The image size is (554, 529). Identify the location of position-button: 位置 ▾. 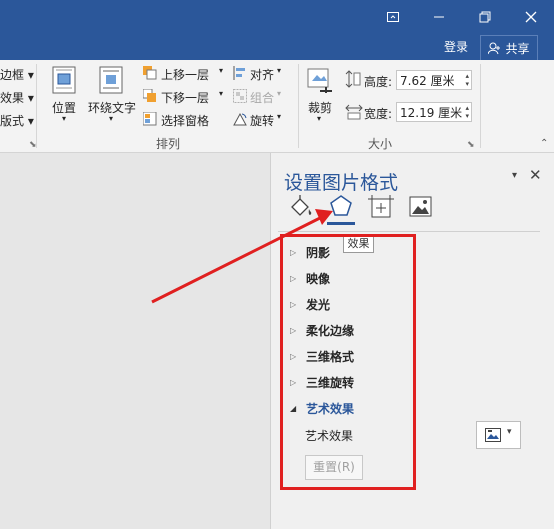
(65, 95).